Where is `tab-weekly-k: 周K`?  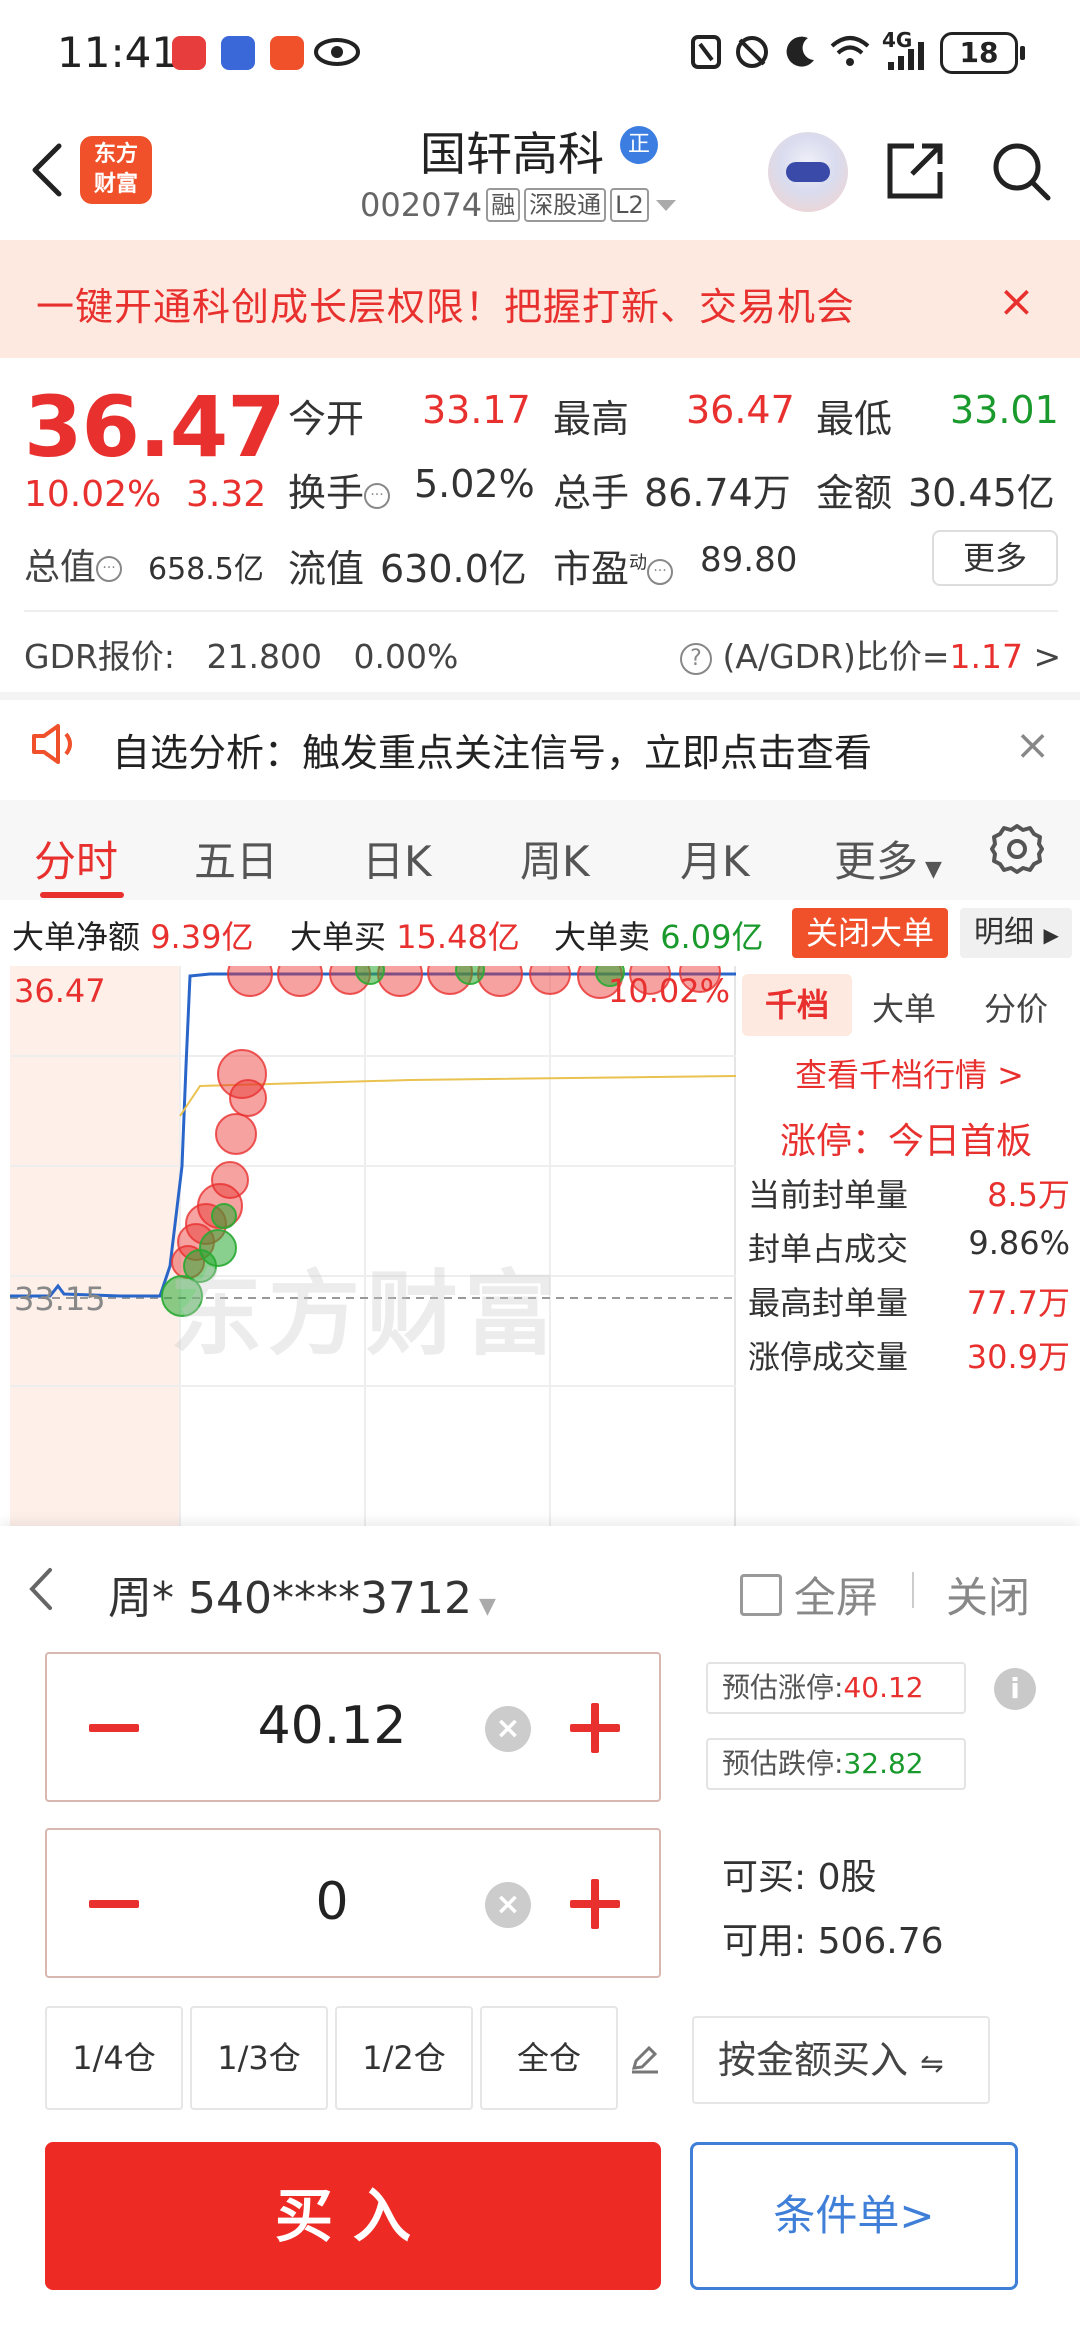
tab-weekly-k: 周K is located at coordinates (555, 858).